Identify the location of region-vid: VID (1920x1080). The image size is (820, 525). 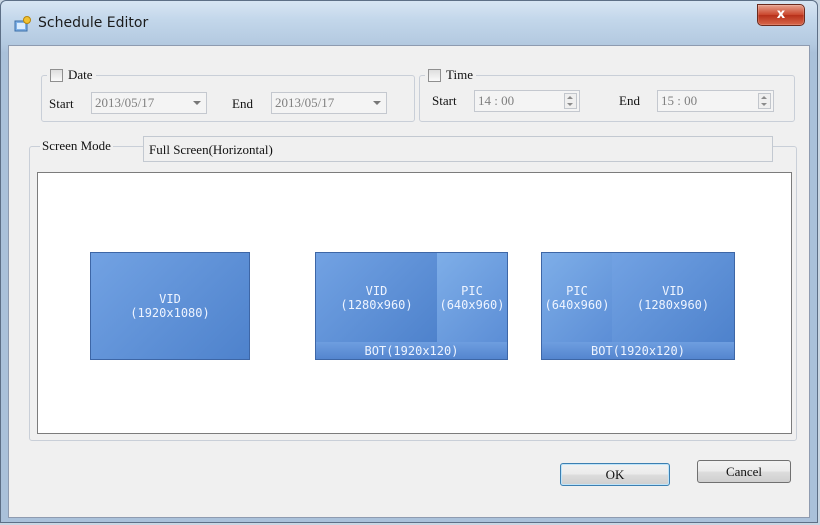
(170, 306).